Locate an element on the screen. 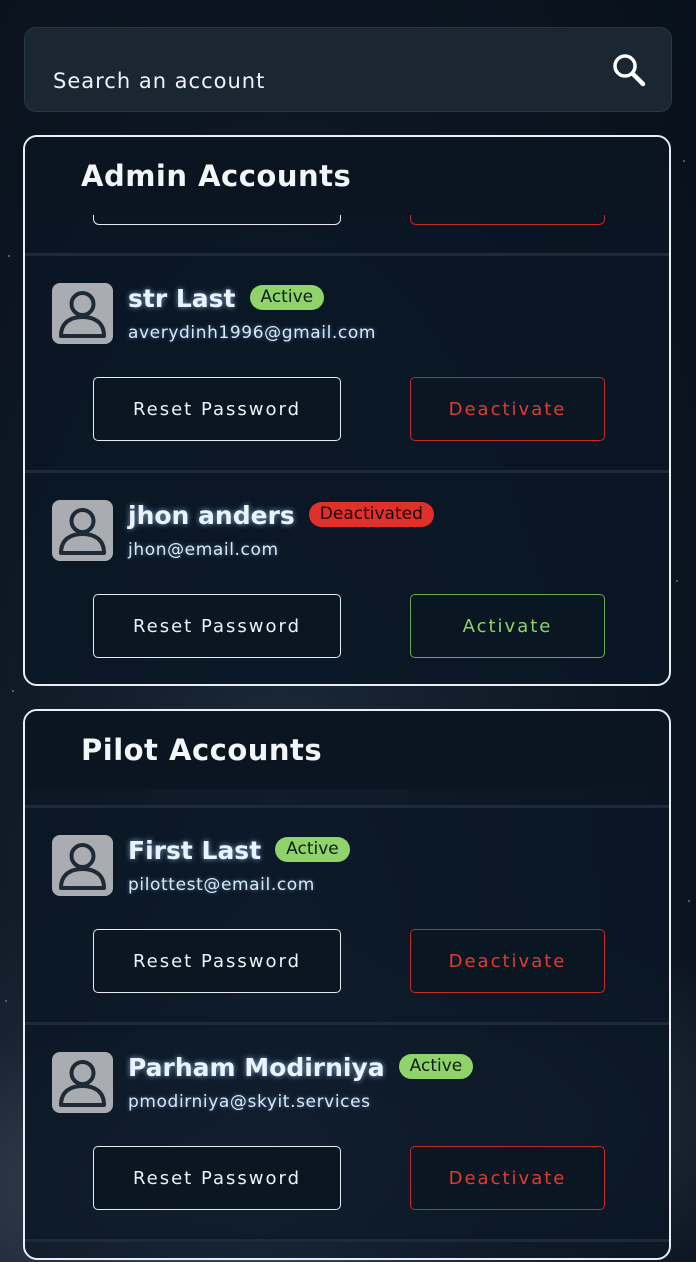 Image resolution: width=696 pixels, height=1262 pixels. search-bar is located at coordinates (348, 69).